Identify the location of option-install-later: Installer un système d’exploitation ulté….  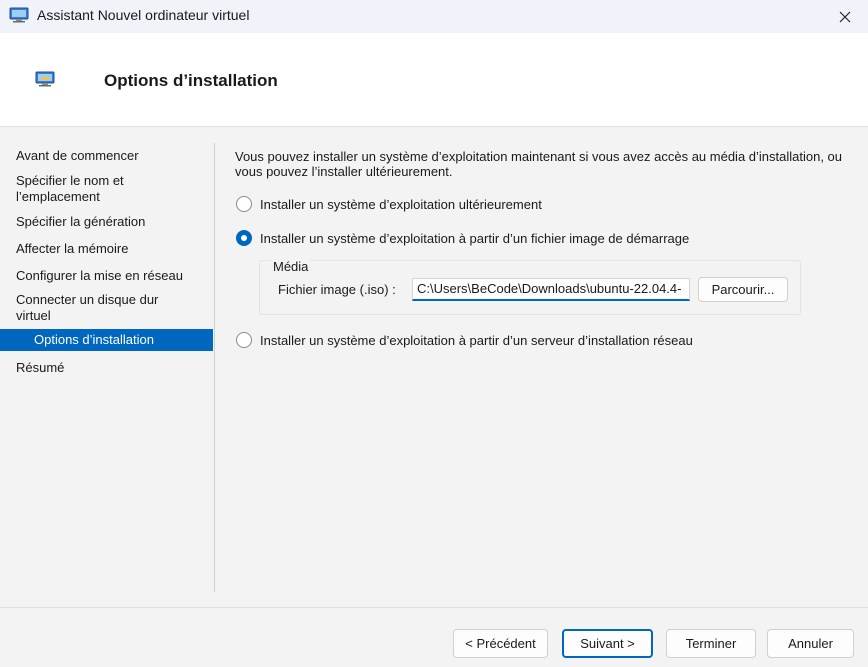
(389, 204).